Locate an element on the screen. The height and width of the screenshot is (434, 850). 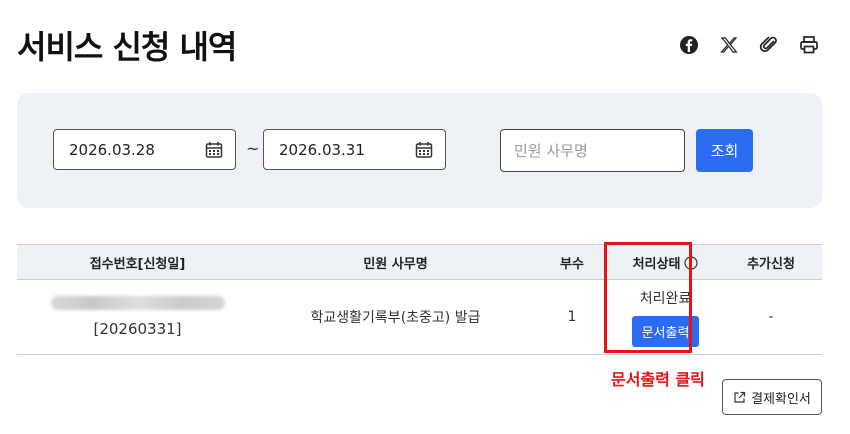
share-toolbar is located at coordinates (749, 45).